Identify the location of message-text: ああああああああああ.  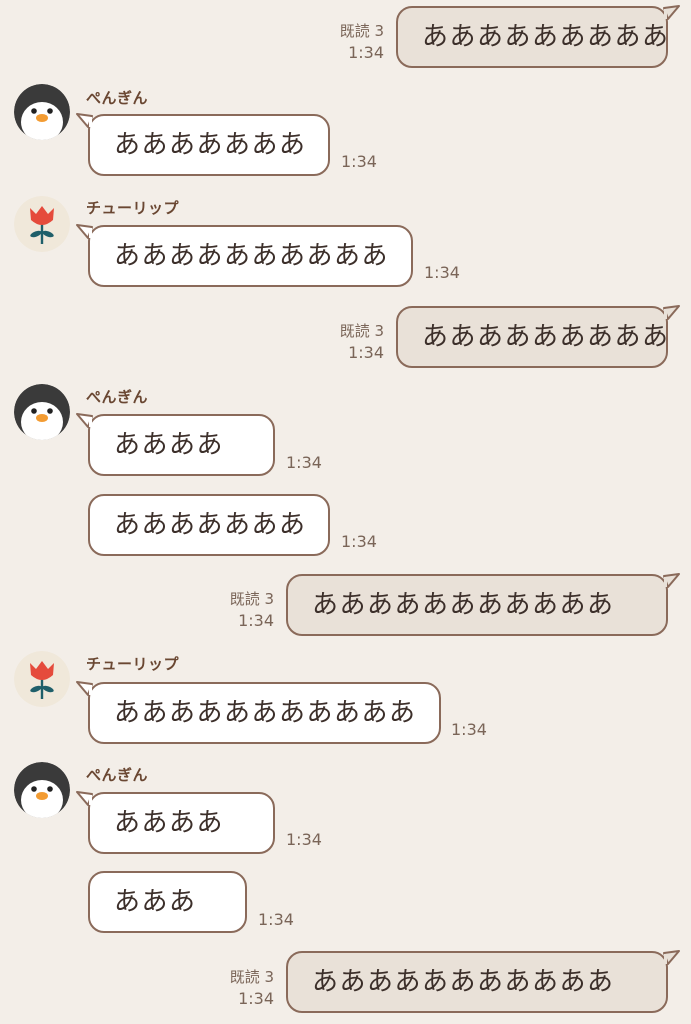
(252, 256).